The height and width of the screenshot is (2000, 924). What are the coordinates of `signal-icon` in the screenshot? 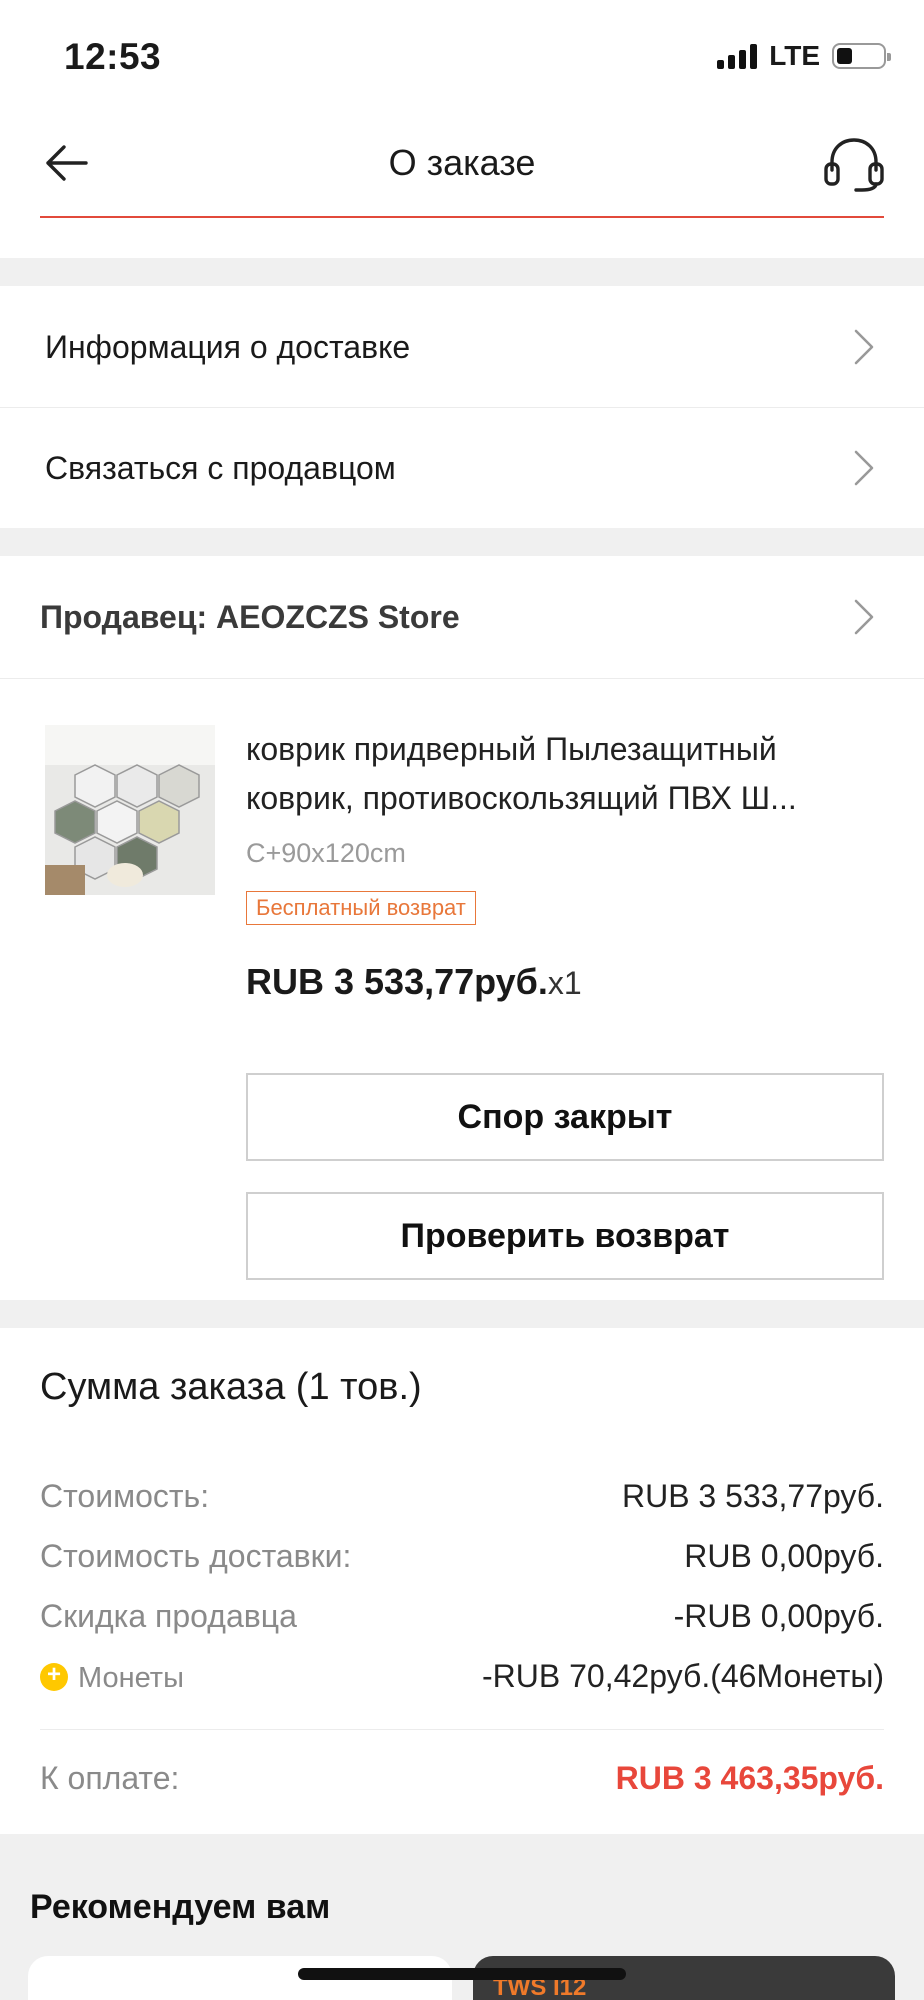 It's located at (737, 56).